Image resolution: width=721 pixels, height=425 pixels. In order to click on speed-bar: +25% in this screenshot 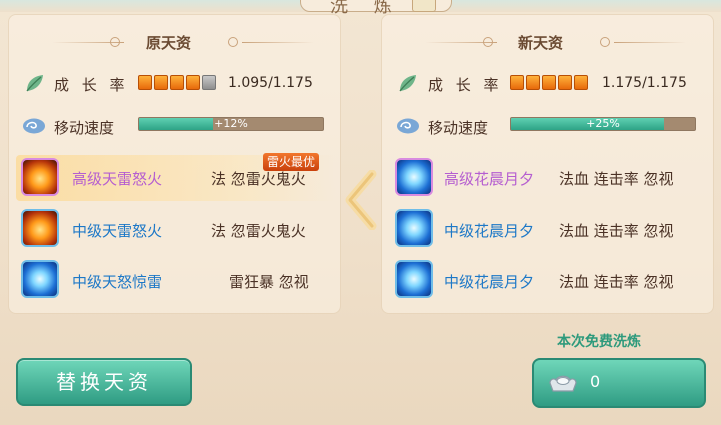, I will do `click(603, 124)`.